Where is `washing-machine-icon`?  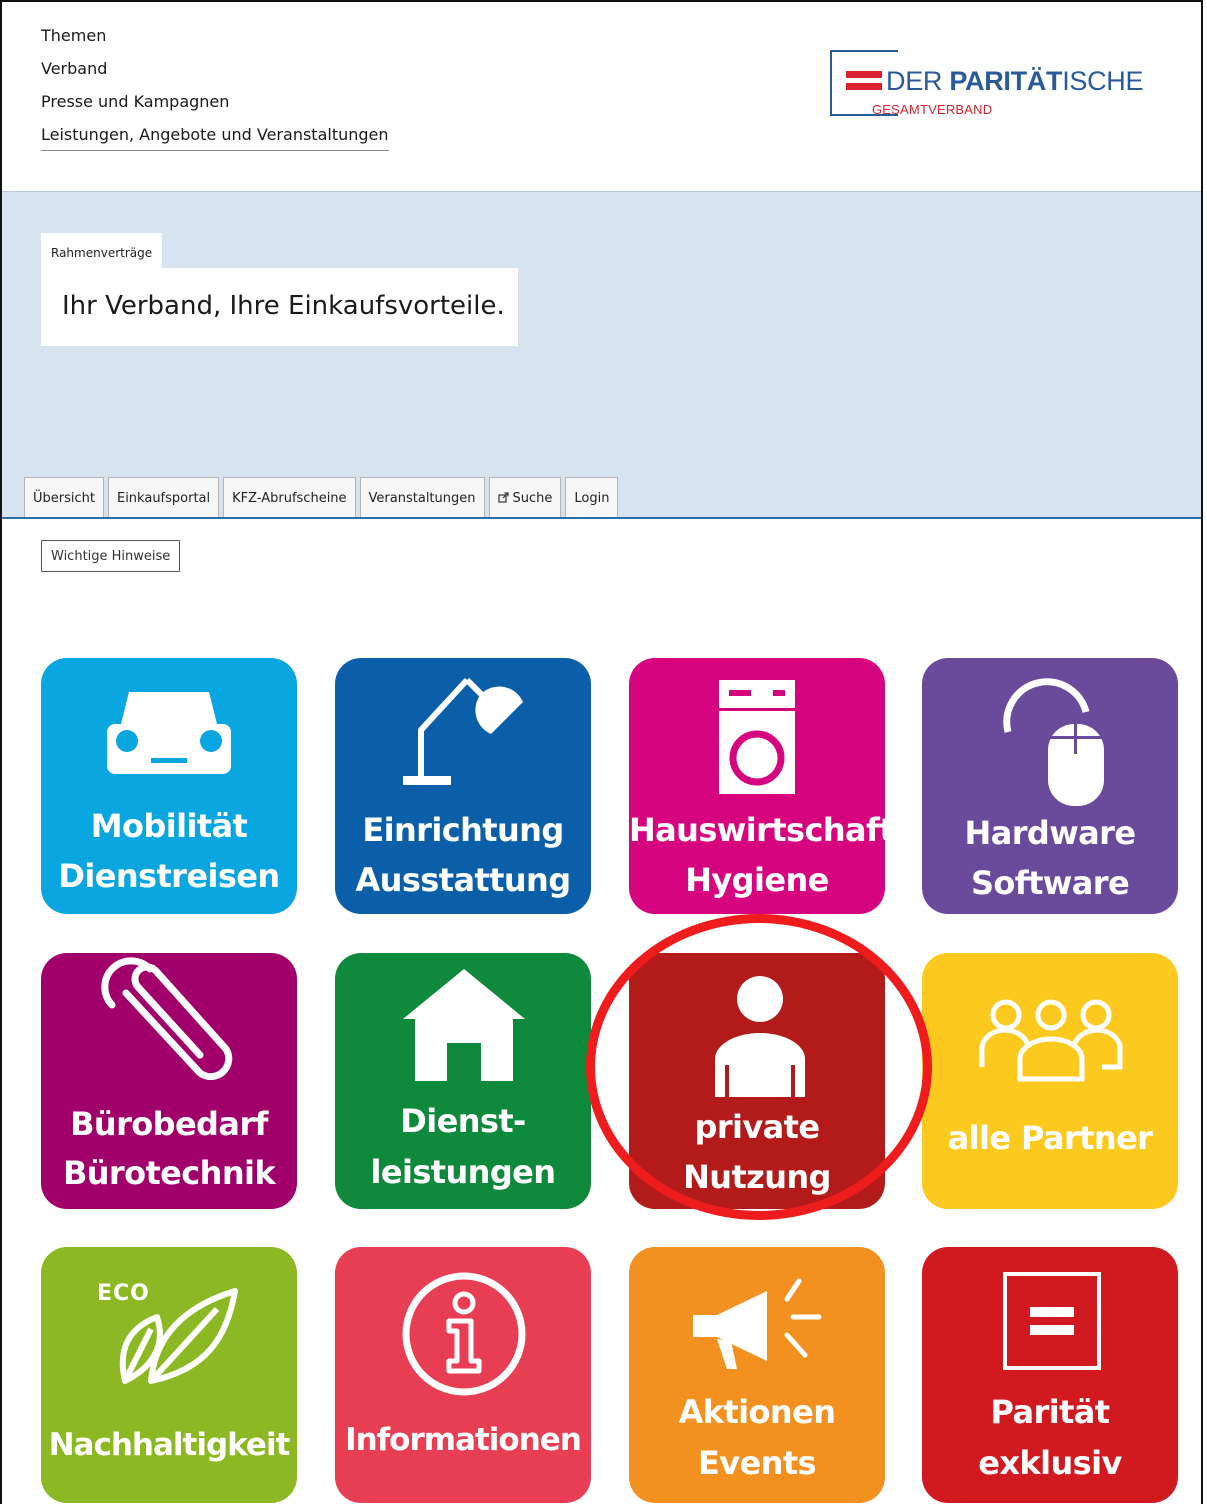 washing-machine-icon is located at coordinates (757, 737).